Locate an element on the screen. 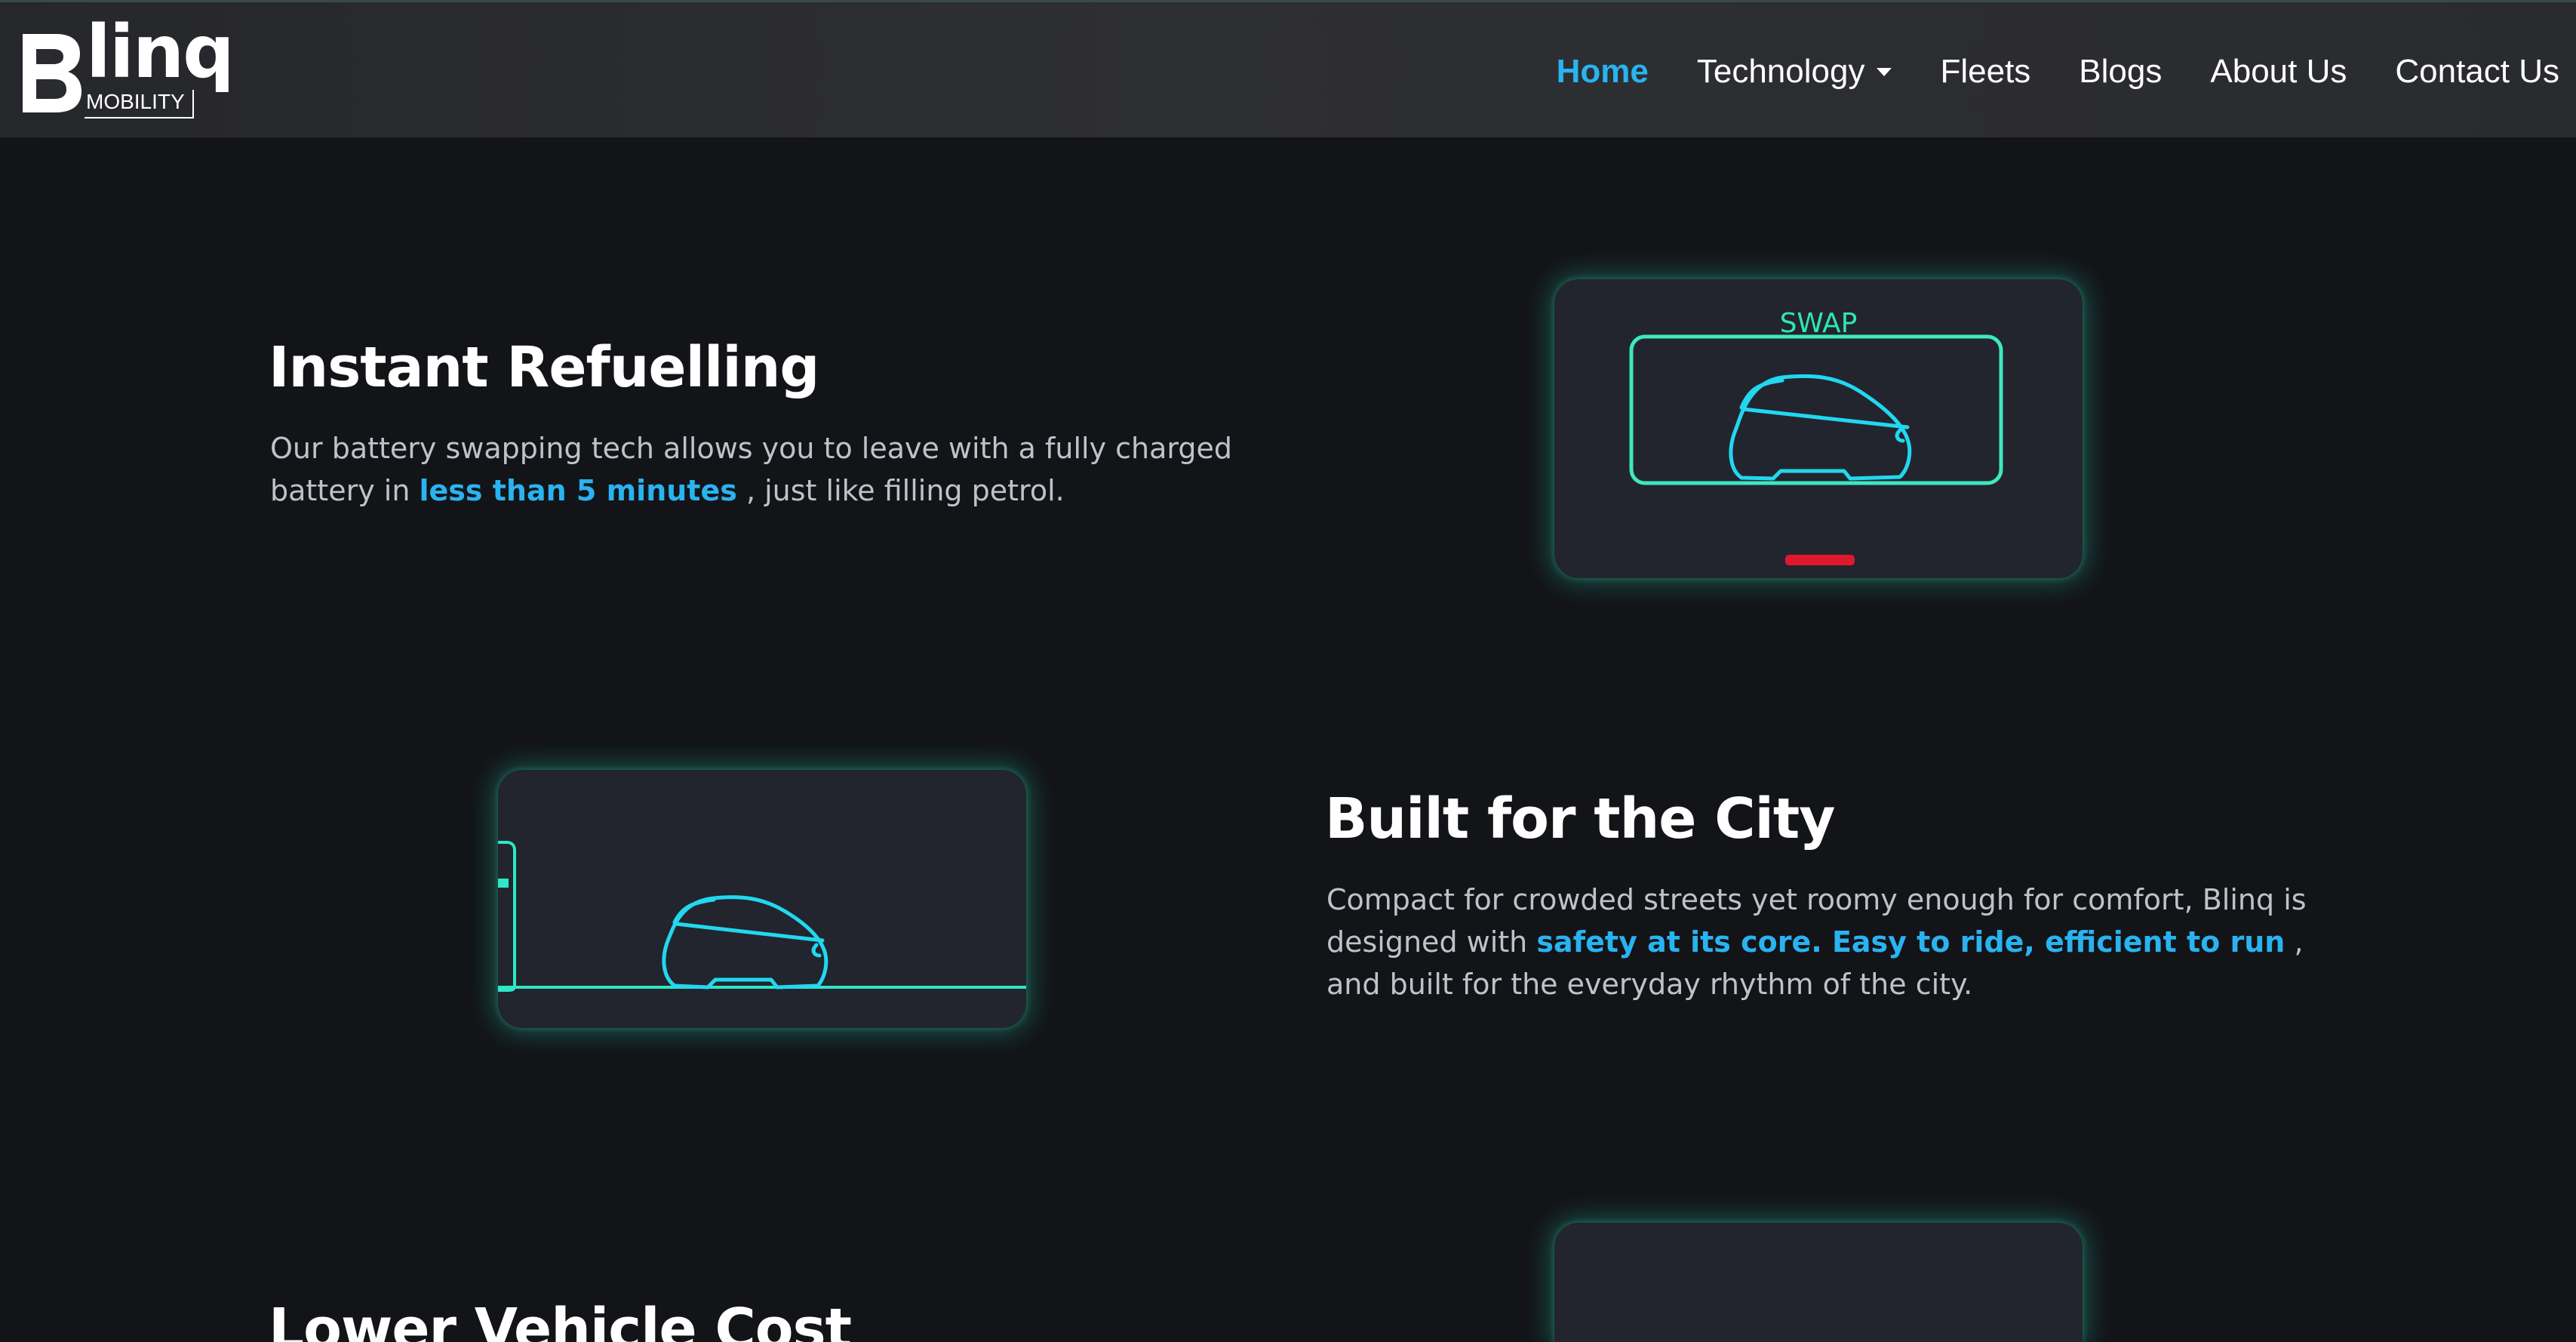 Image resolution: width=2576 pixels, height=1342 pixels. refuel-heading: Instant Refuelling is located at coordinates (544, 367).